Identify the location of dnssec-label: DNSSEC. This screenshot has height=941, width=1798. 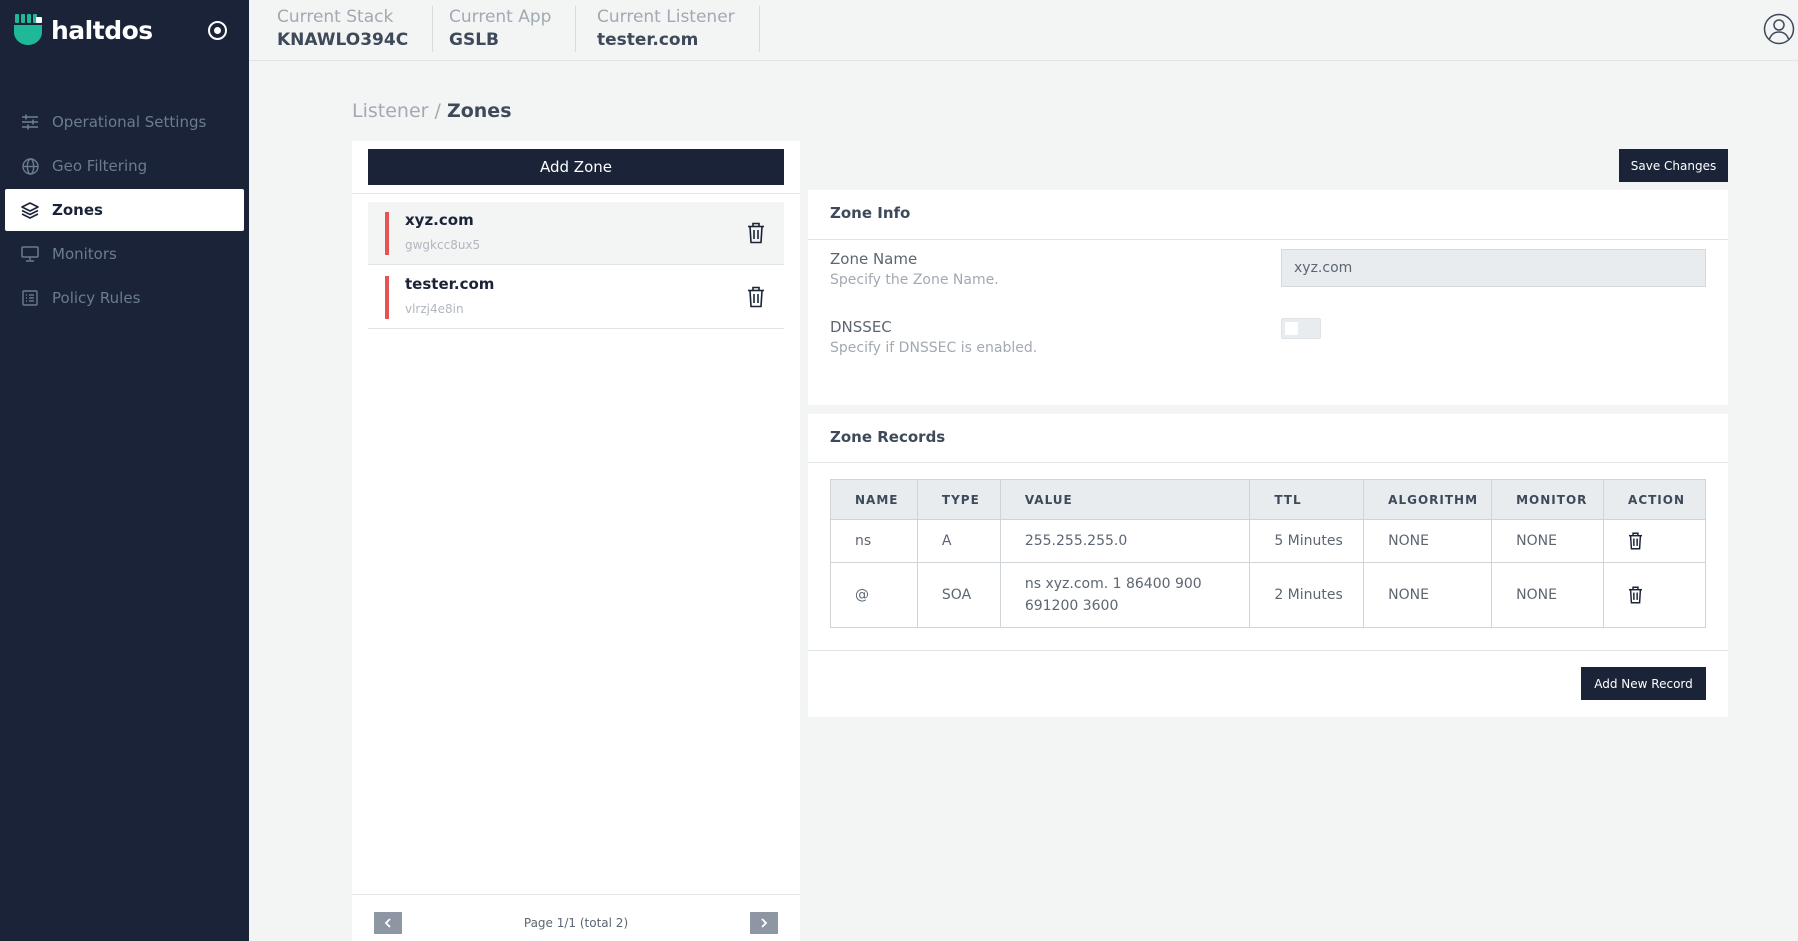
(861, 327).